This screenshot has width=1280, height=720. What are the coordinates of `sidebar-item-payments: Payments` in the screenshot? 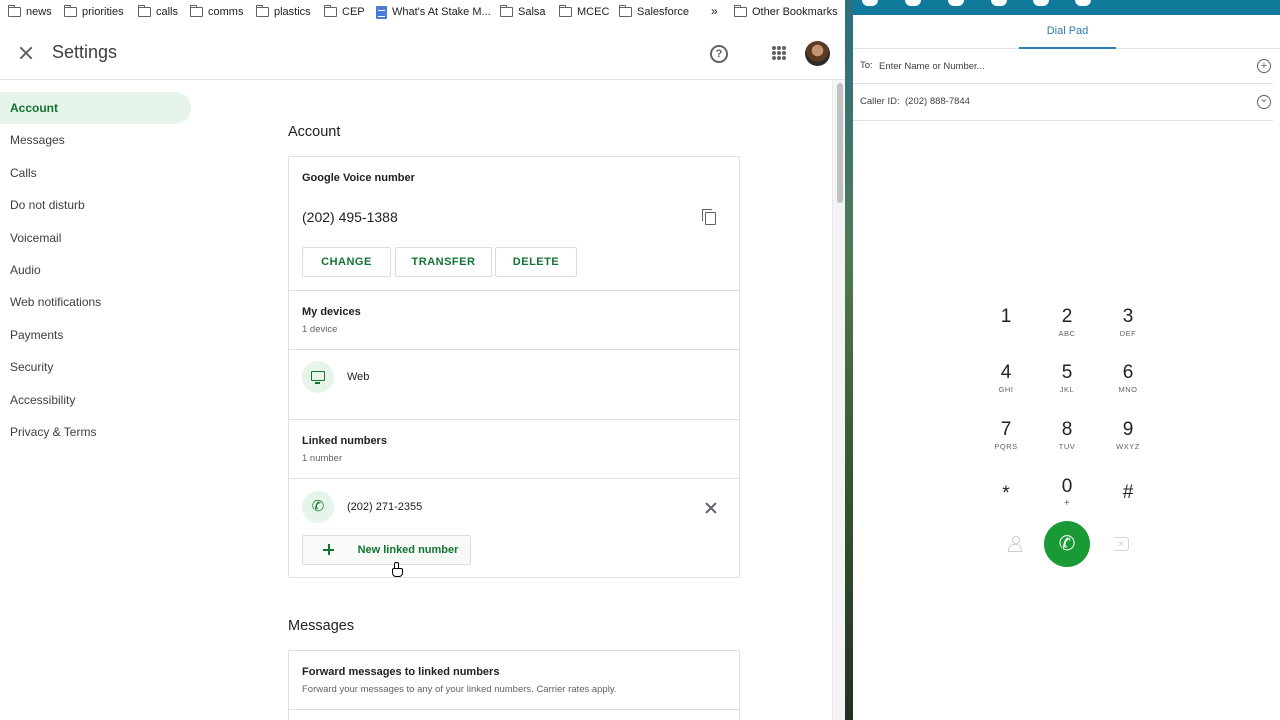 It's located at (95, 335).